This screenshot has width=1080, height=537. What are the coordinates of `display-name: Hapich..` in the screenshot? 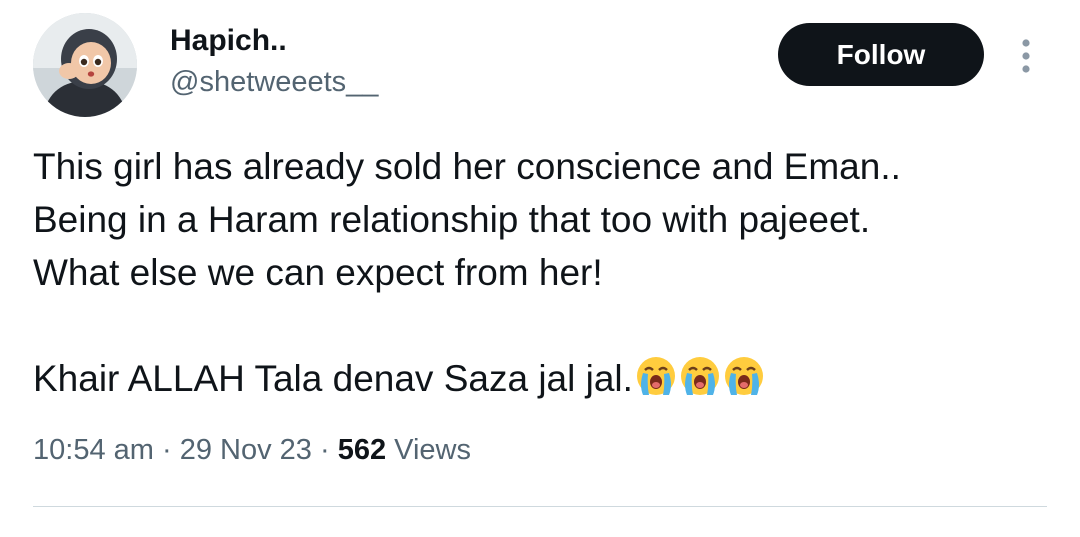 It's located at (228, 41).